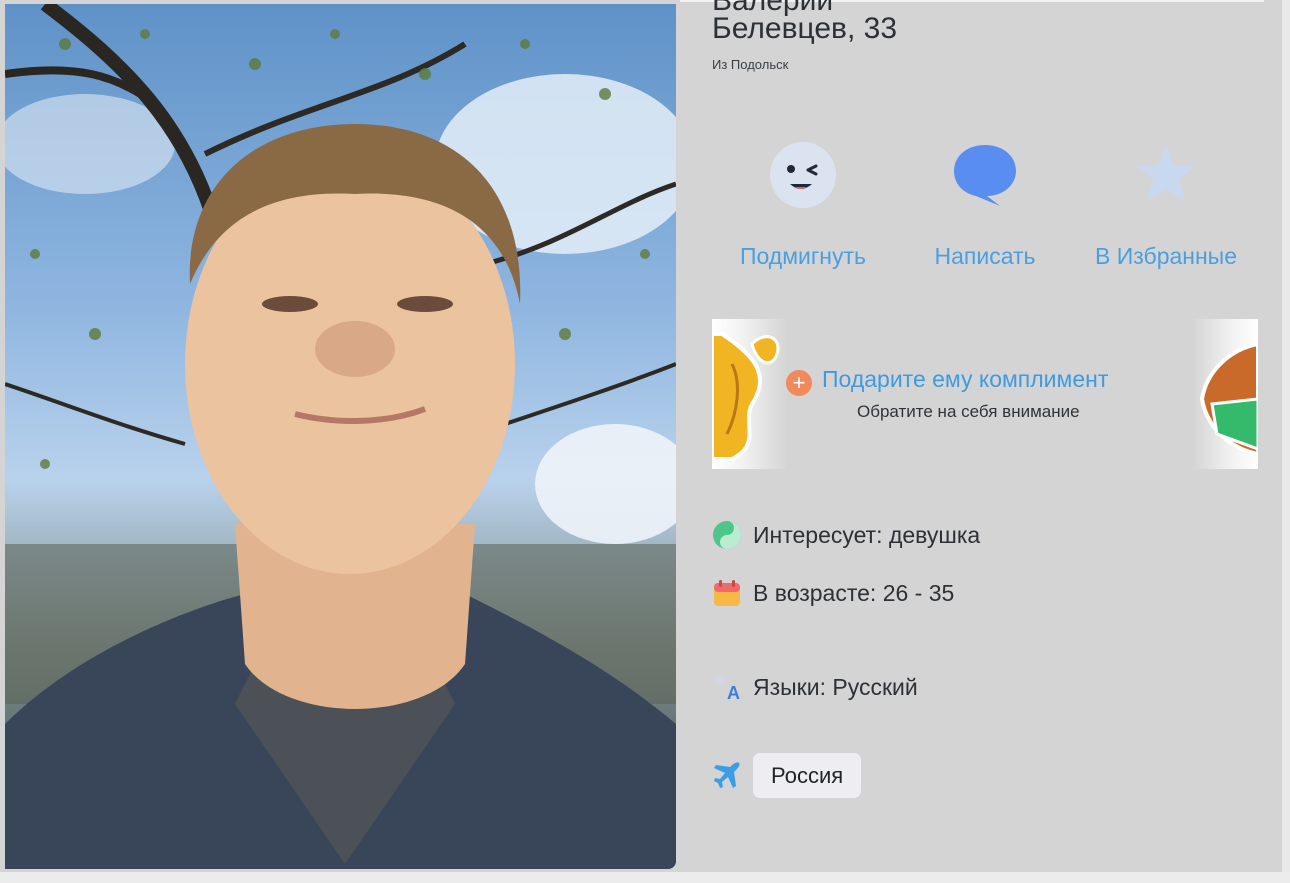 This screenshot has height=883, width=1290. Describe the element at coordinates (726, 688) in the screenshot. I see `language-icon: A` at that location.